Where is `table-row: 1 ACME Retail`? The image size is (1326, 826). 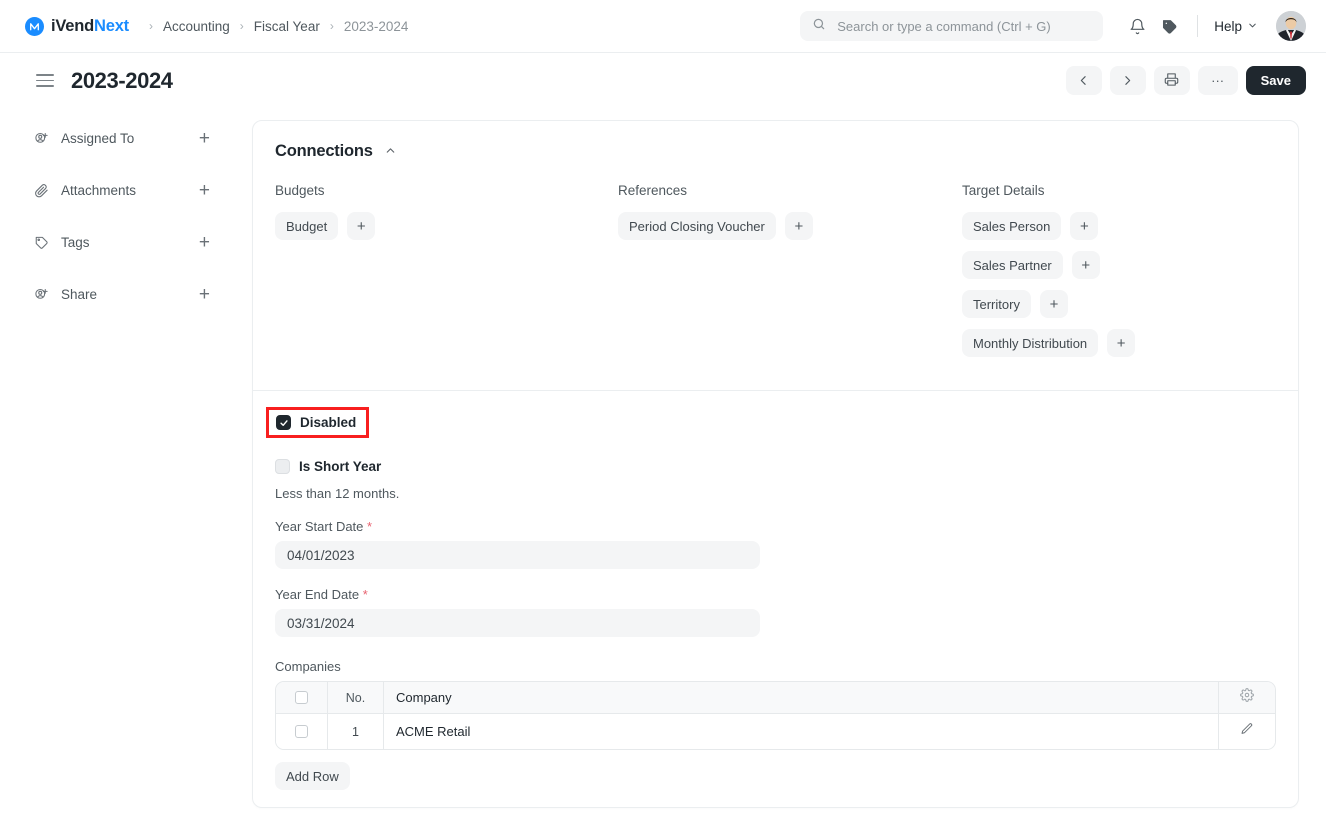
table-row: 1 ACME Retail is located at coordinates (775, 731).